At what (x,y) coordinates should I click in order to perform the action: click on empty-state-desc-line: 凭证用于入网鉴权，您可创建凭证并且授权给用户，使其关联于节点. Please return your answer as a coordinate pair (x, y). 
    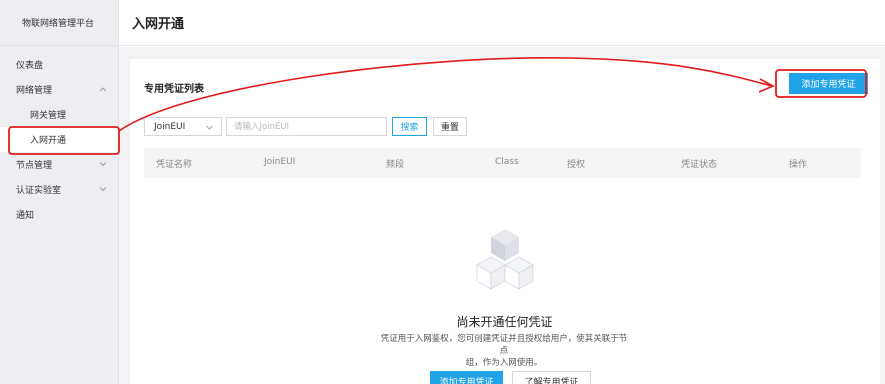
    Looking at the image, I should click on (504, 345).